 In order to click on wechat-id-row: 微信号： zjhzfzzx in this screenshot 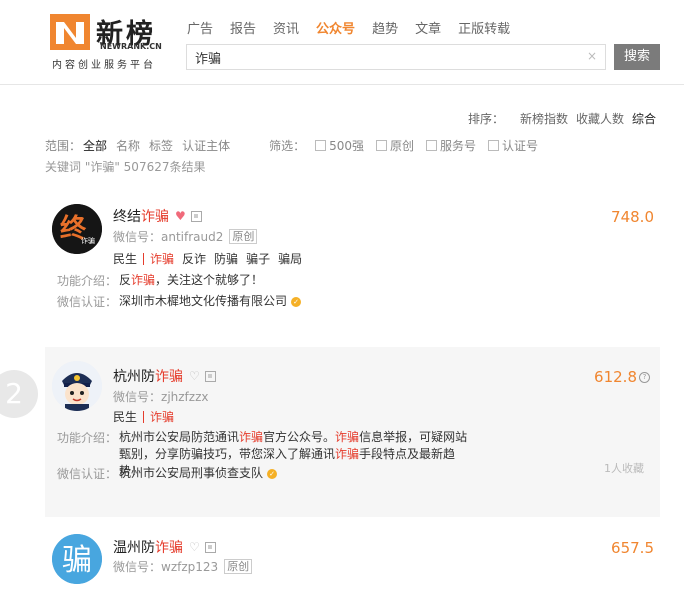, I will do `click(160, 396)`.